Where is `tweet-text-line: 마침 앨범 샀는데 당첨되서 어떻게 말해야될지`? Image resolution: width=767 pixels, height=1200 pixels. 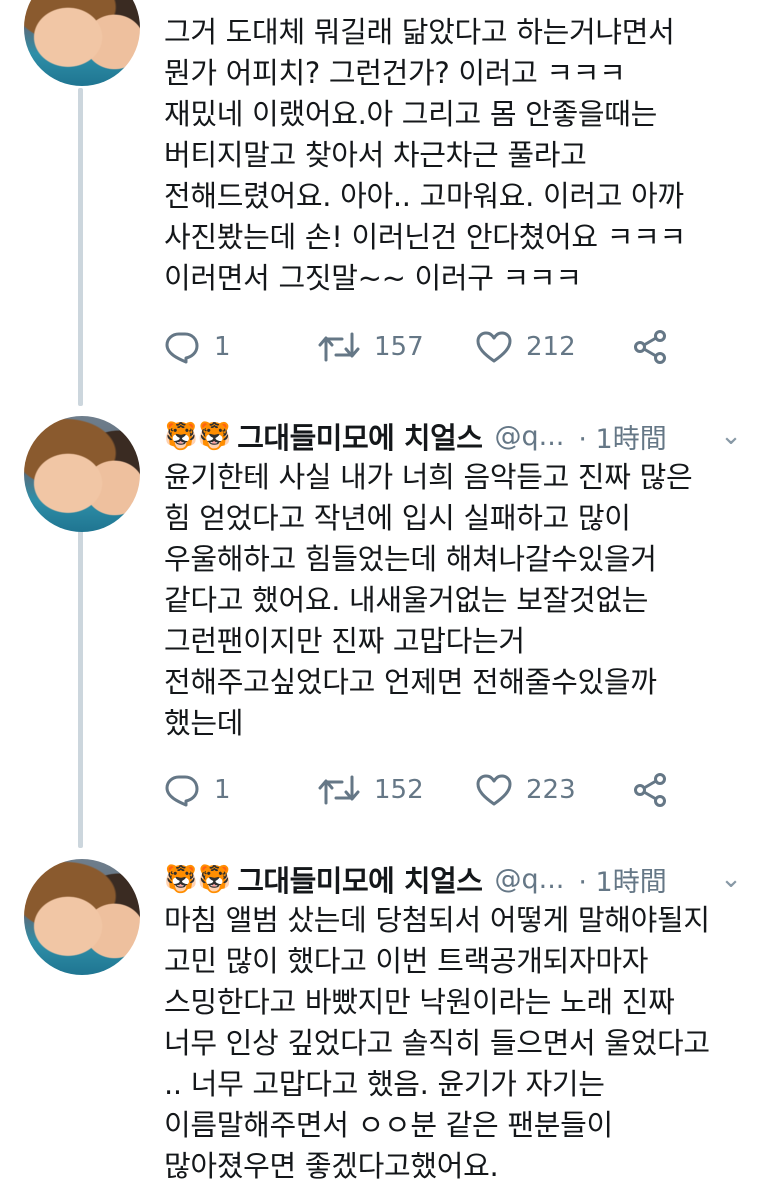 tweet-text-line: 마침 앨범 샀는데 당첨되서 어떻게 말해야될지 is located at coordinates (437, 920).